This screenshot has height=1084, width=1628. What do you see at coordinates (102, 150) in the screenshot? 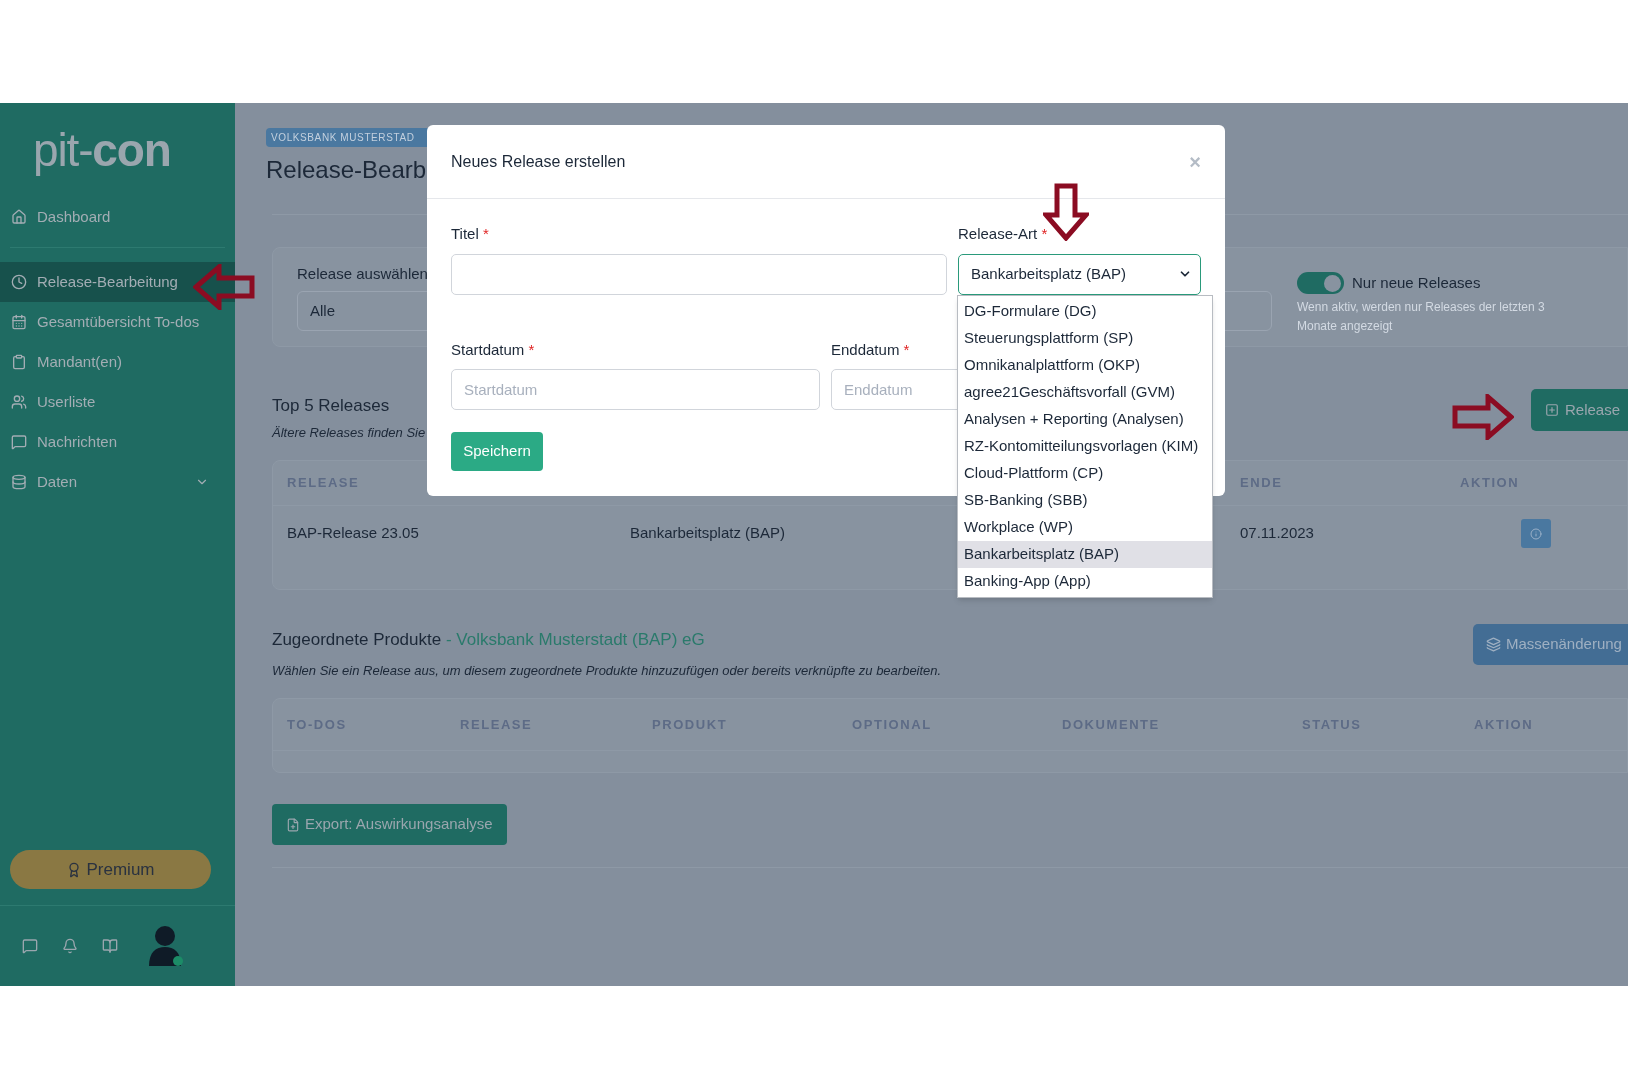
I see `logo: pit-con` at bounding box center [102, 150].